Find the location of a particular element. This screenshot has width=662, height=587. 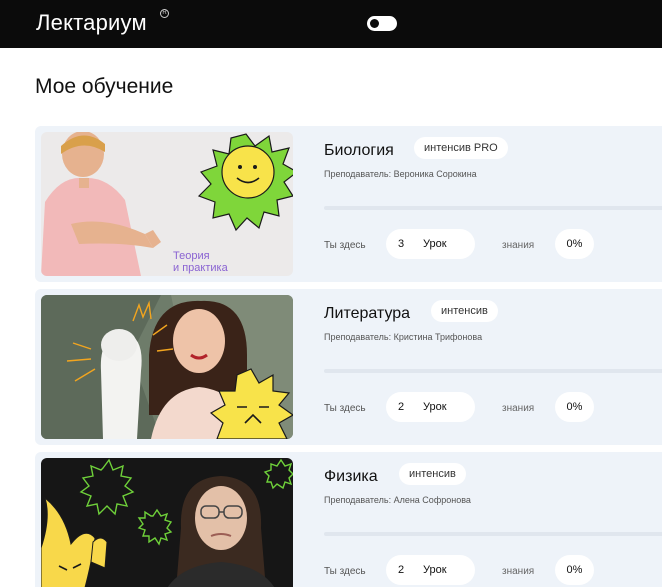

current-lesson-pill: 3 Урок is located at coordinates (430, 244).